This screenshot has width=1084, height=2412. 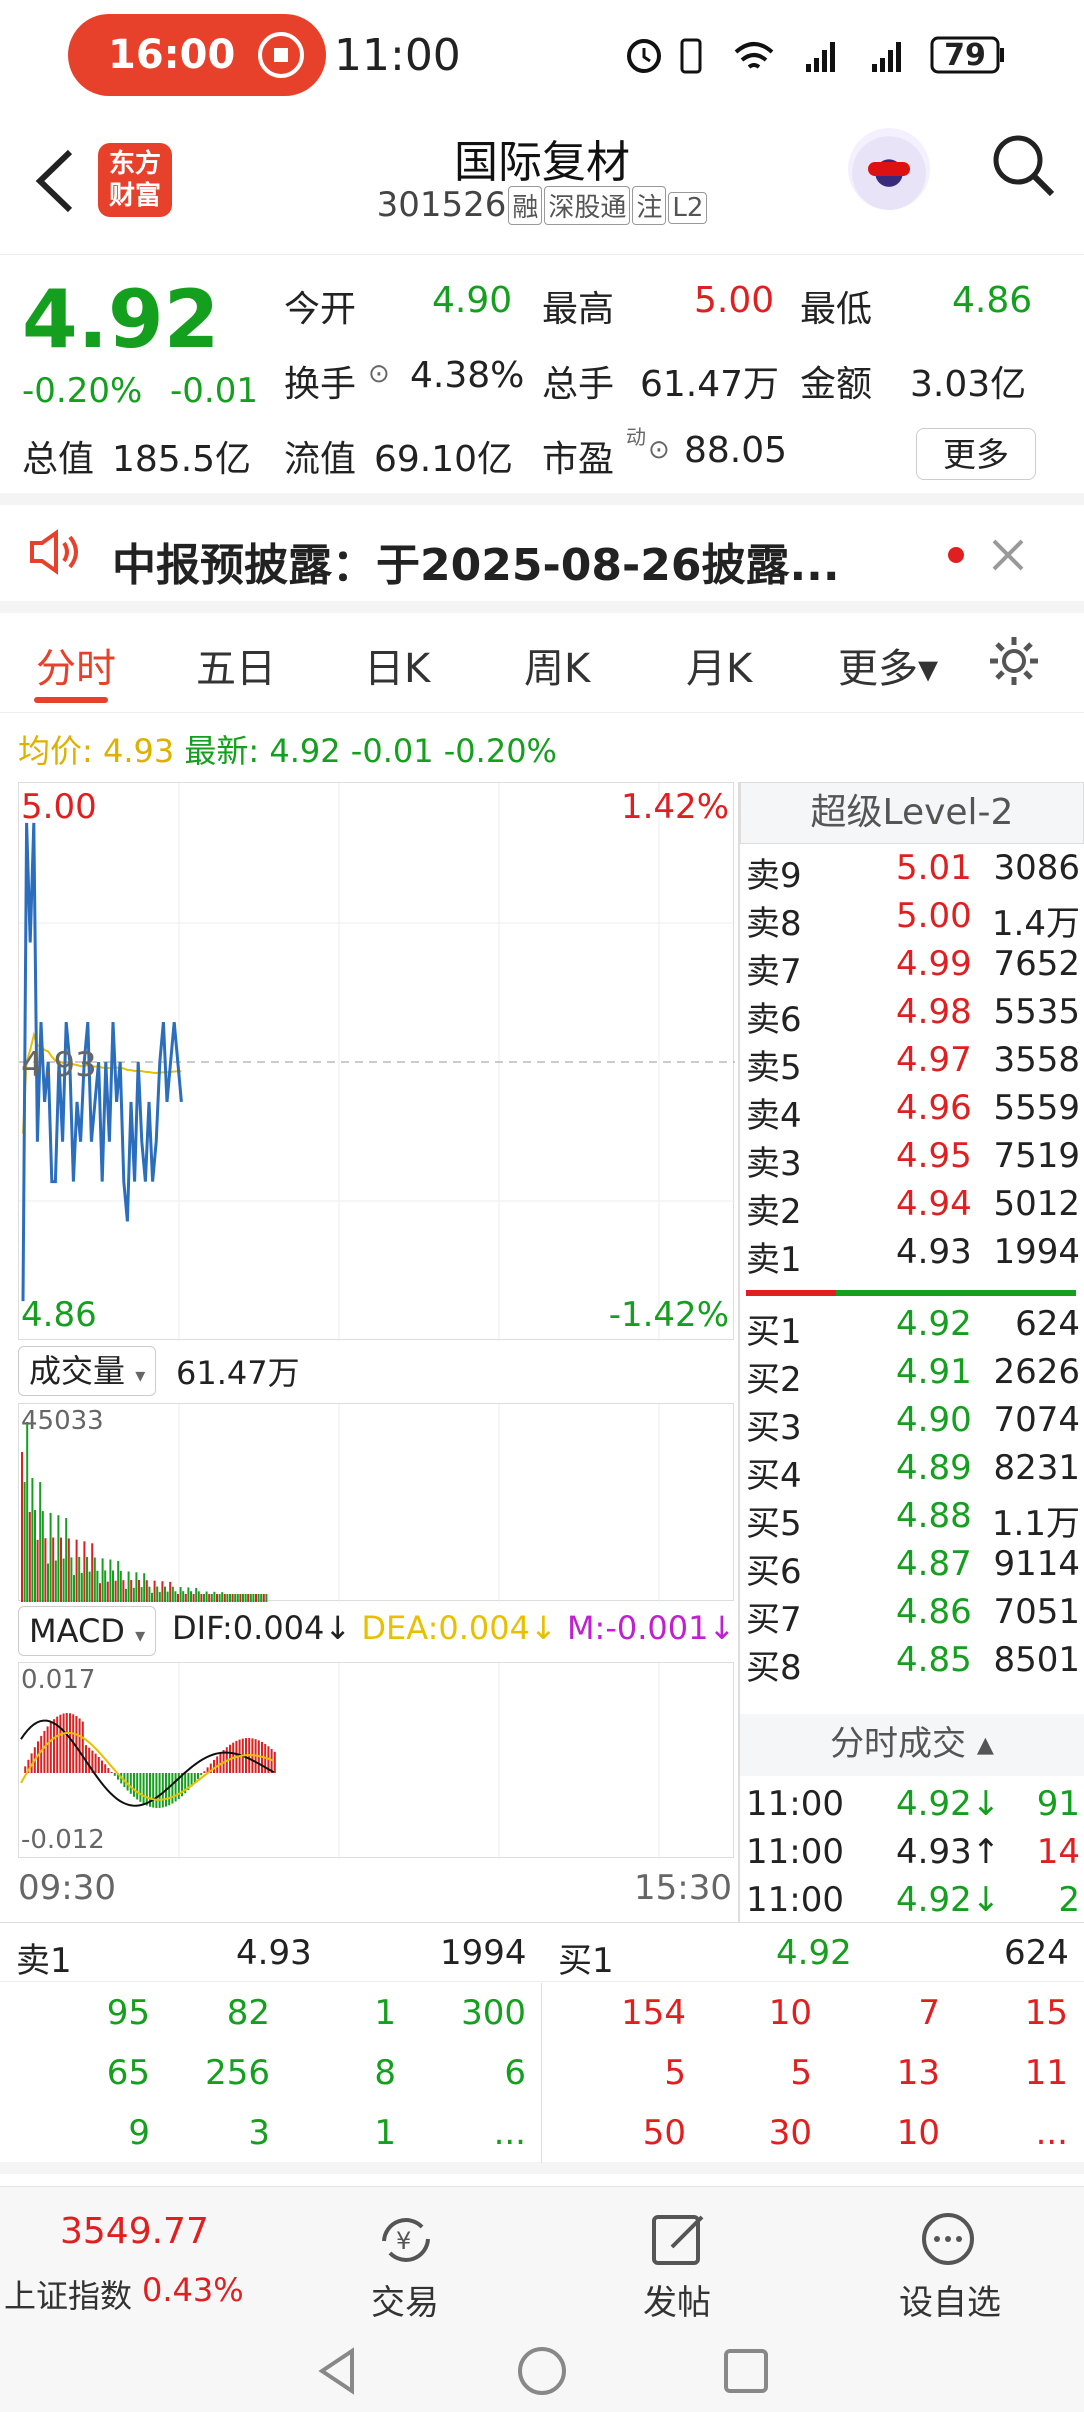 I want to click on search-icon, so click(x=1023, y=167).